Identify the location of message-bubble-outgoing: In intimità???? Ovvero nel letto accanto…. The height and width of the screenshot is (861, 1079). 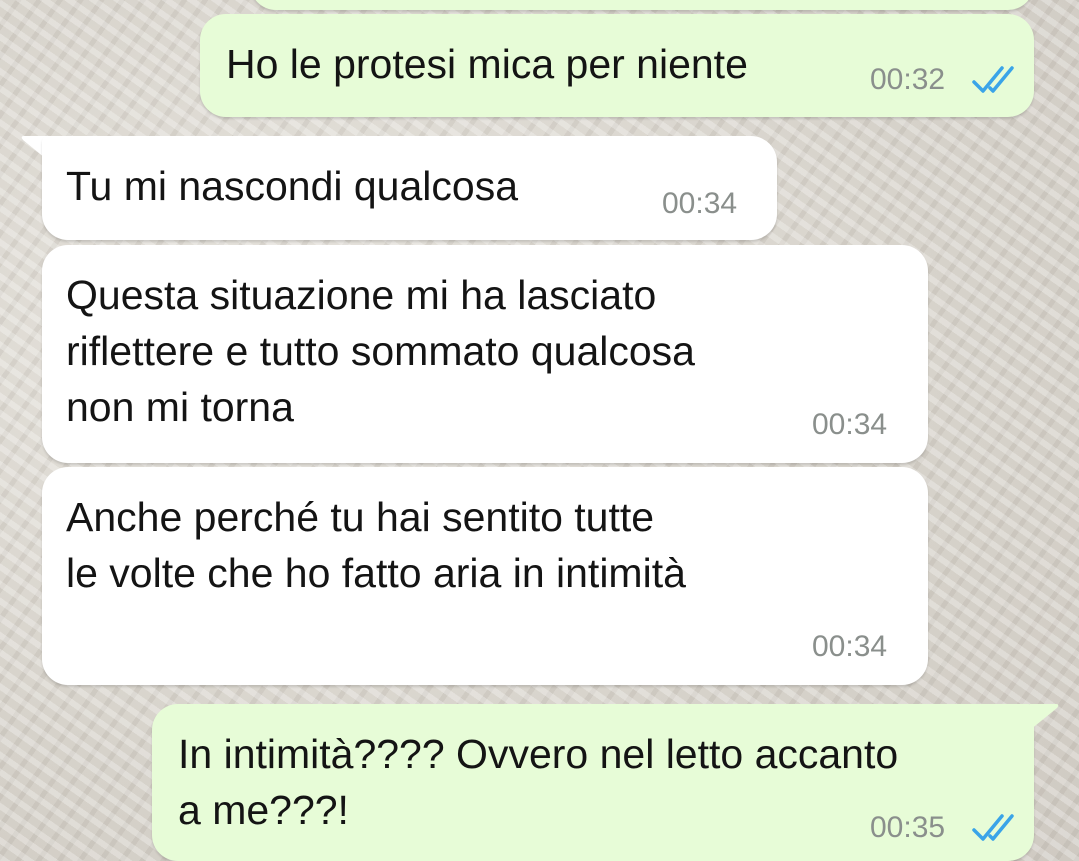
(593, 782).